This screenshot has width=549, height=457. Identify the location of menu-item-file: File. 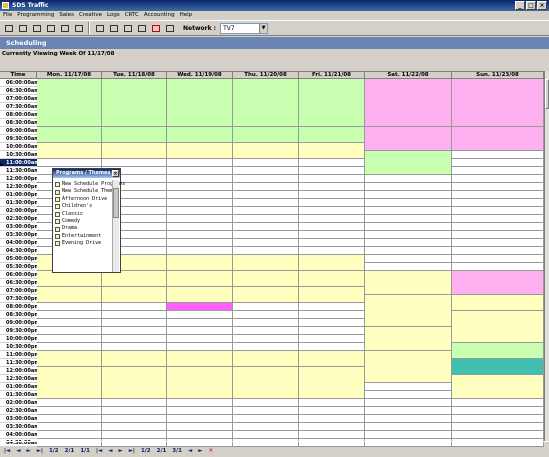
(7, 15).